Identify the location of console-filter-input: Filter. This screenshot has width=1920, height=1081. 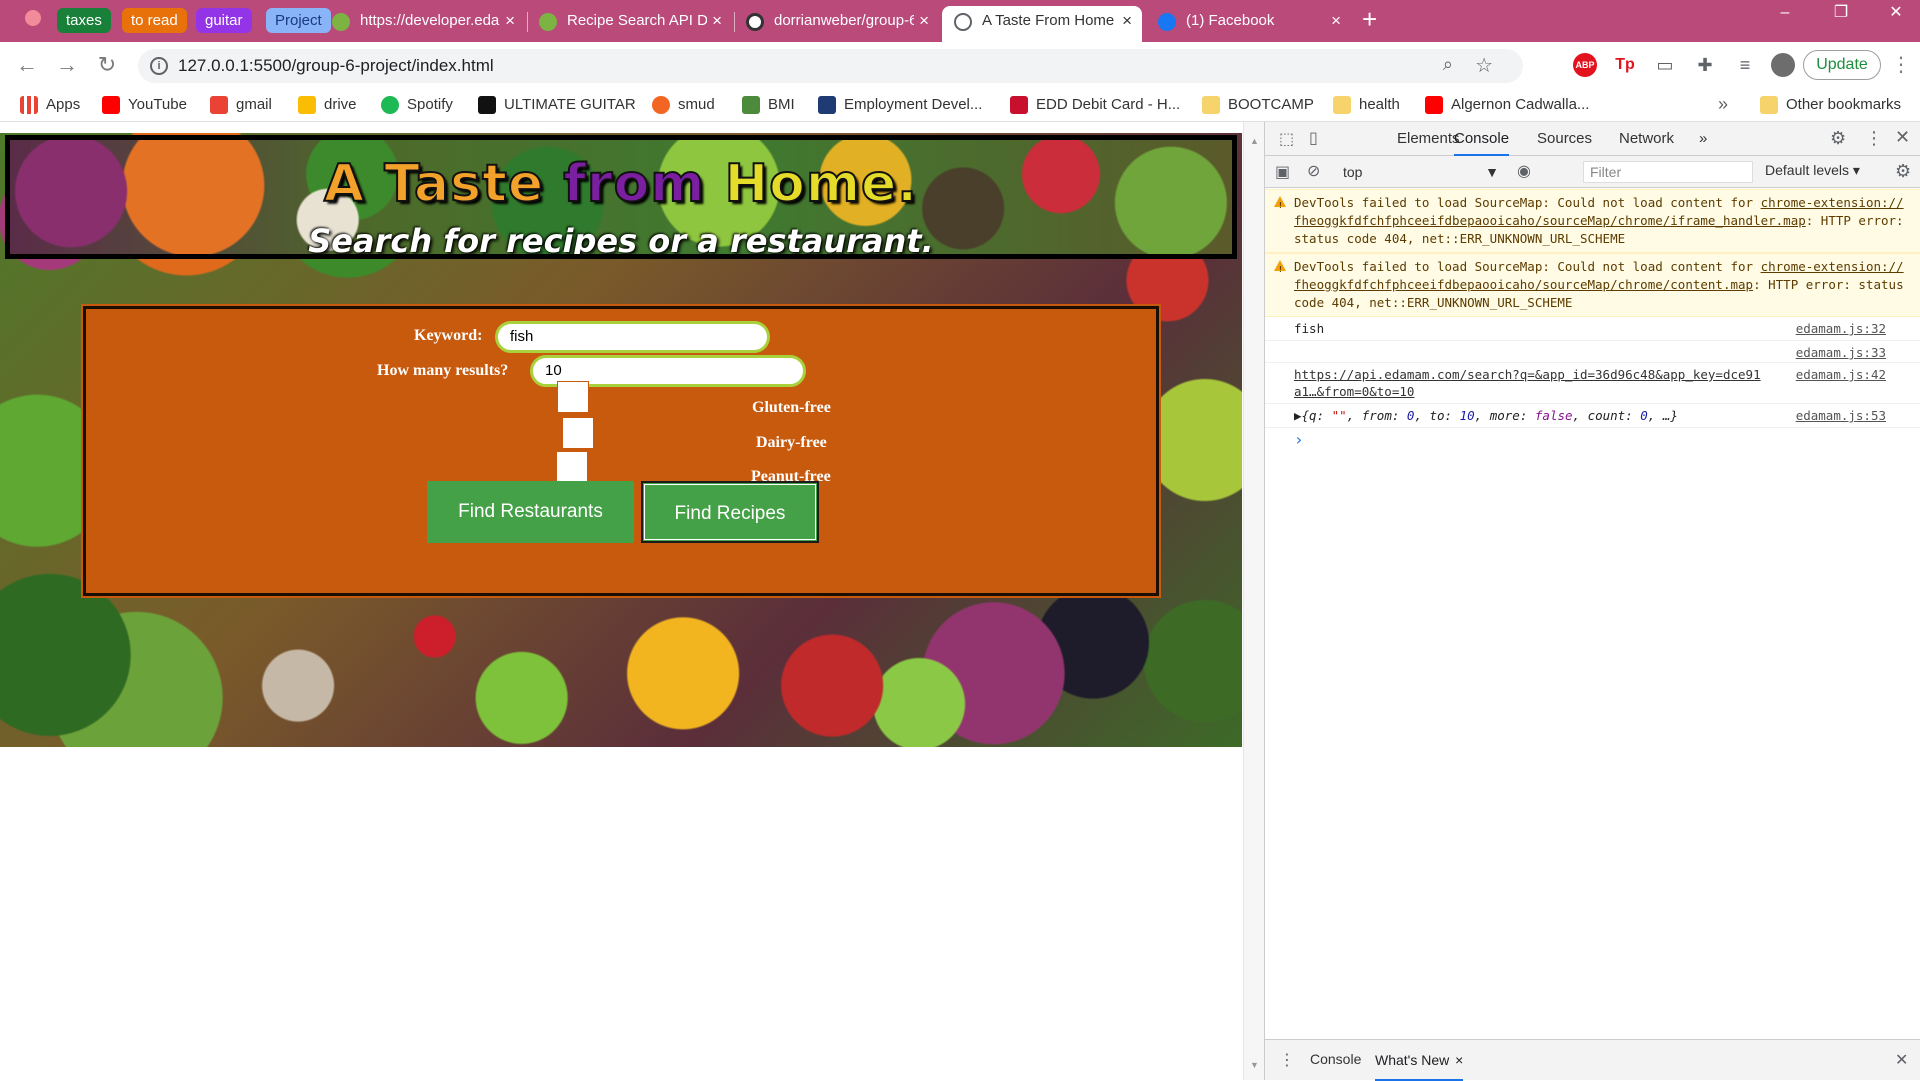
(1668, 172).